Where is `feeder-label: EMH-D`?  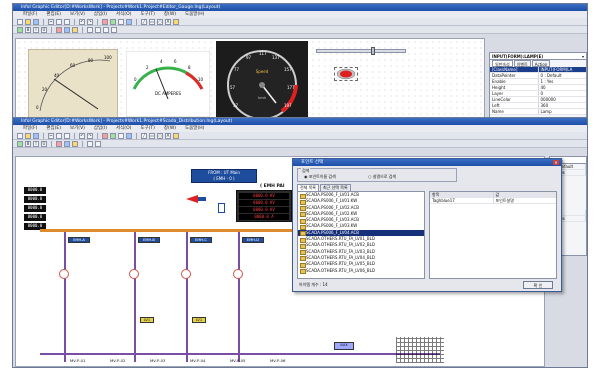 feeder-label: EMH-D is located at coordinates (253, 240).